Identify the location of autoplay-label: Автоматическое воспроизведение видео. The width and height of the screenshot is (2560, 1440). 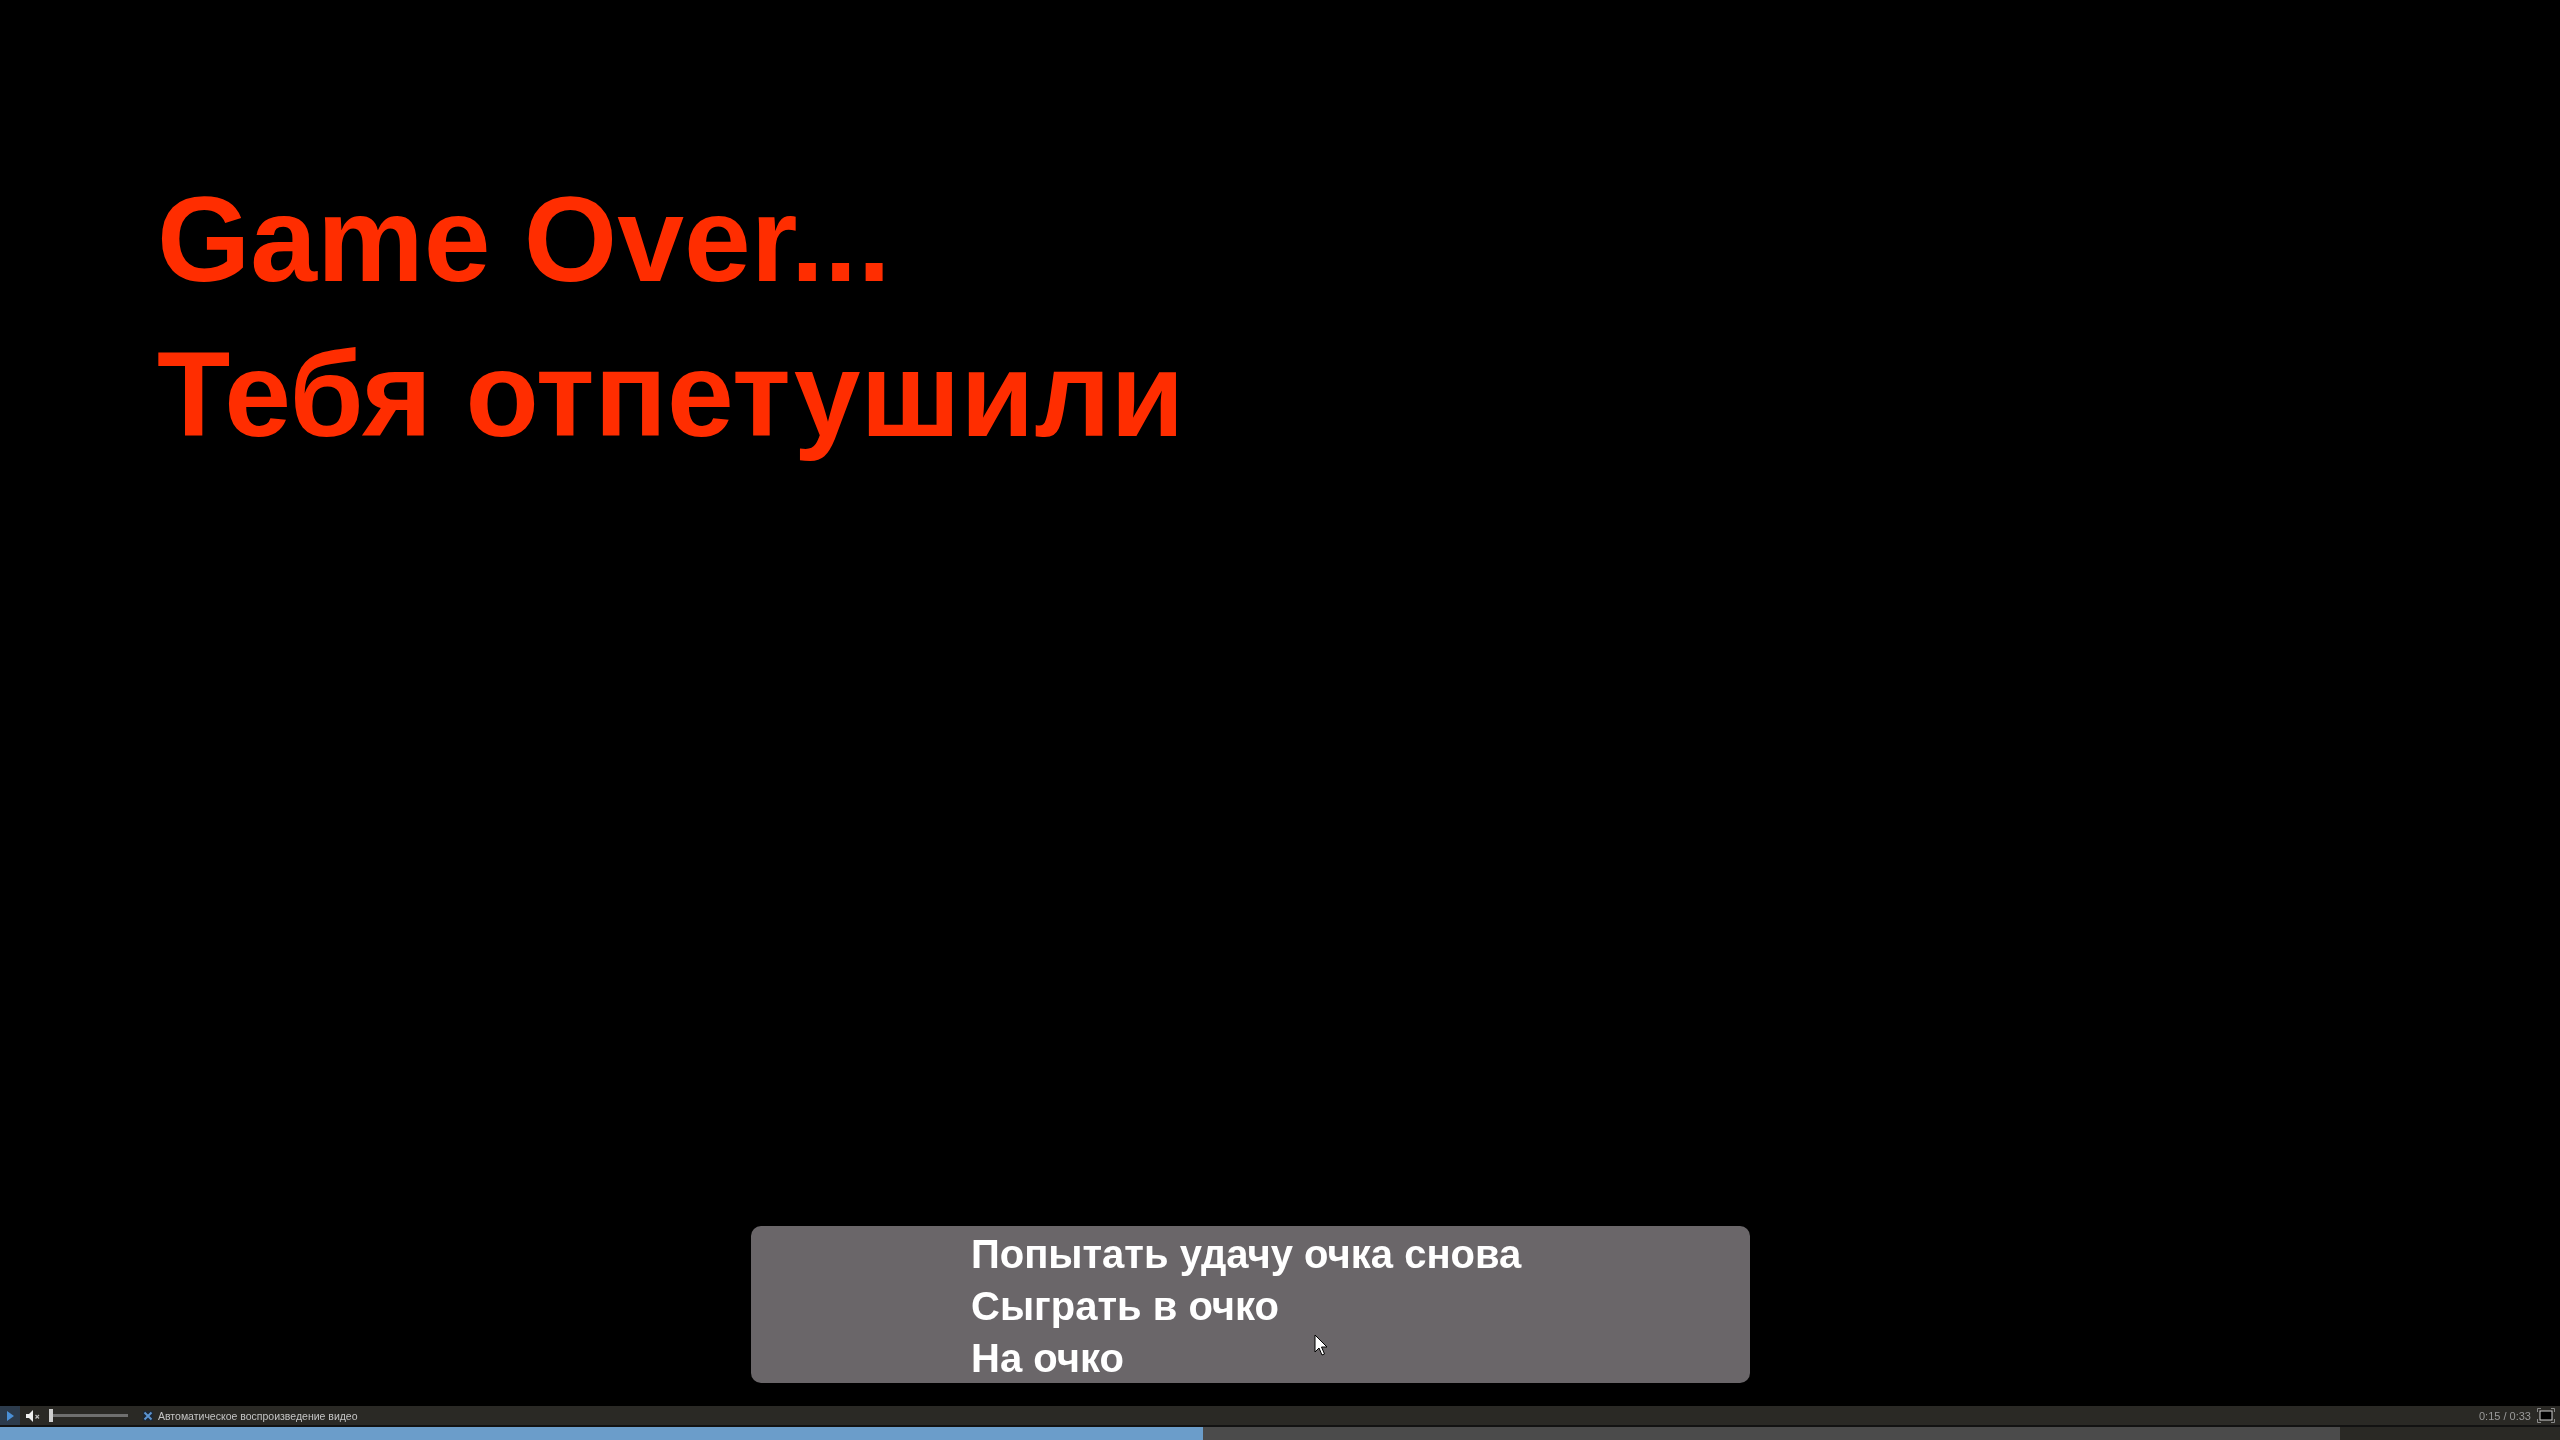
(258, 1415).